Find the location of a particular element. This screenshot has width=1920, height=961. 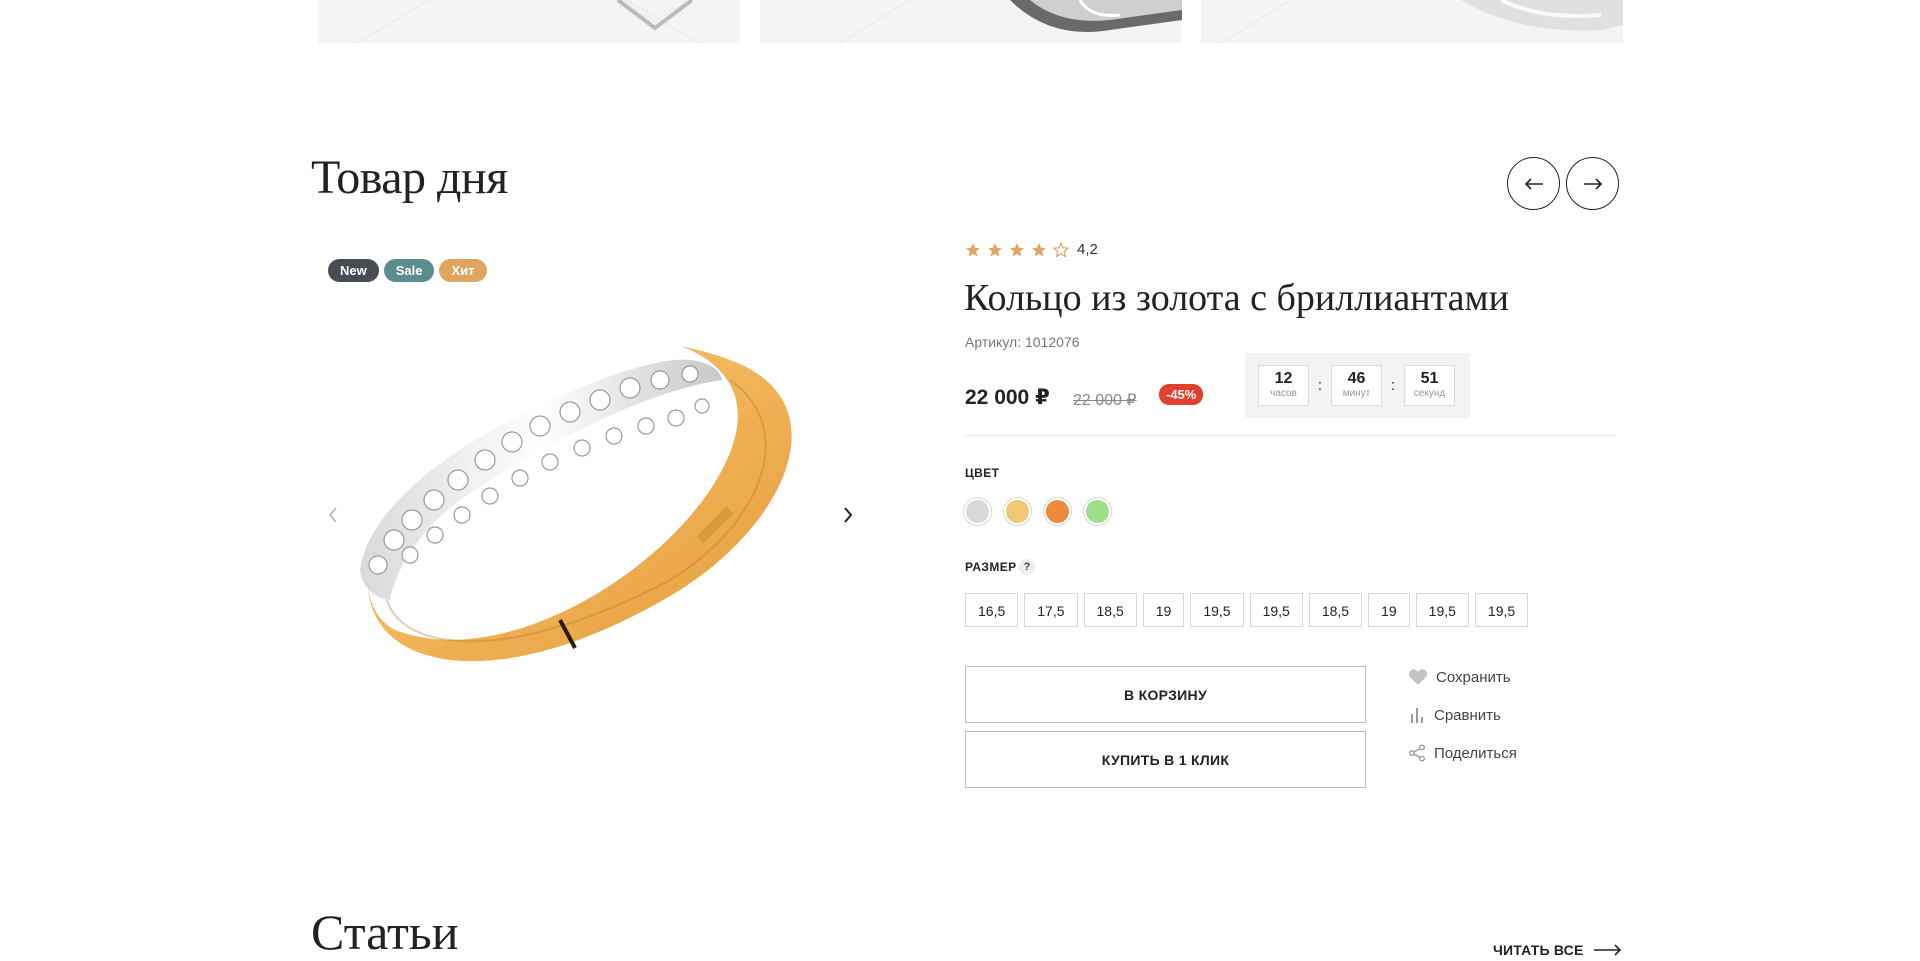

color-swatch-orange is located at coordinates (1057, 511).